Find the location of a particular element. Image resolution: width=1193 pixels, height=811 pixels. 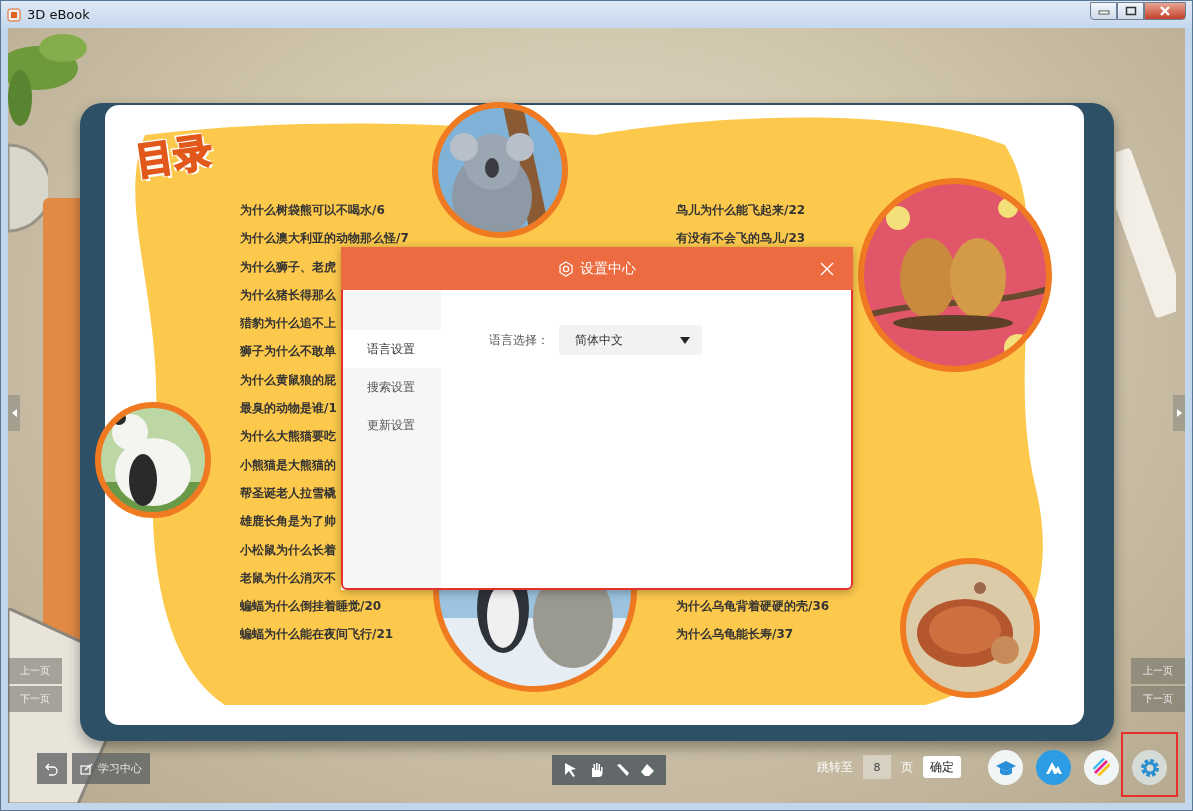

tool-button is located at coordinates (647, 770).